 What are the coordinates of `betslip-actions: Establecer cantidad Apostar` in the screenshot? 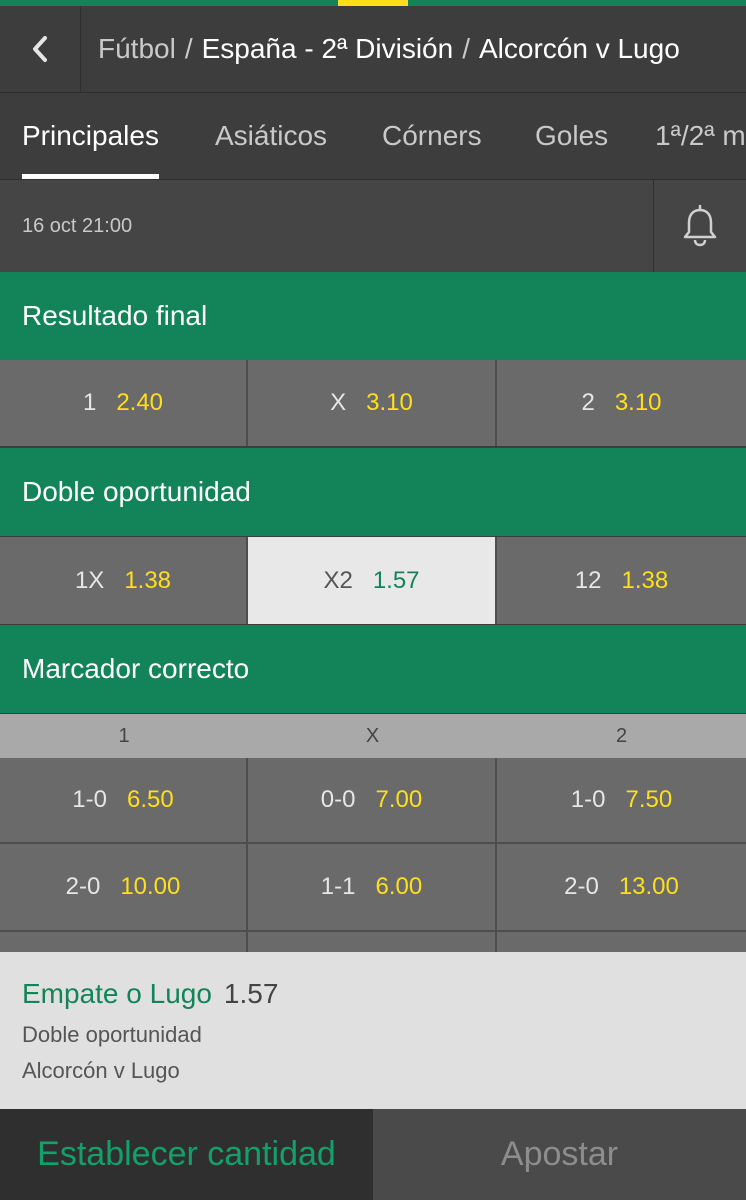 It's located at (373, 1154).